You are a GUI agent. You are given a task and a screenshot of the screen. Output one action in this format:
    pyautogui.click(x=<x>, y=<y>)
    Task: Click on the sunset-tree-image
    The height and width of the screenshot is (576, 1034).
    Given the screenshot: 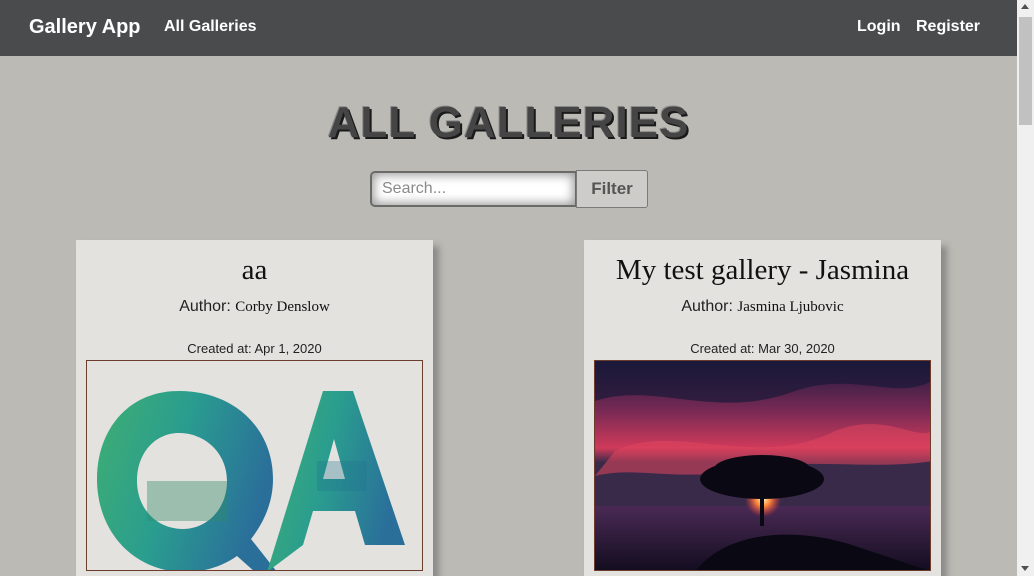 What is the action you would take?
    pyautogui.click(x=762, y=465)
    